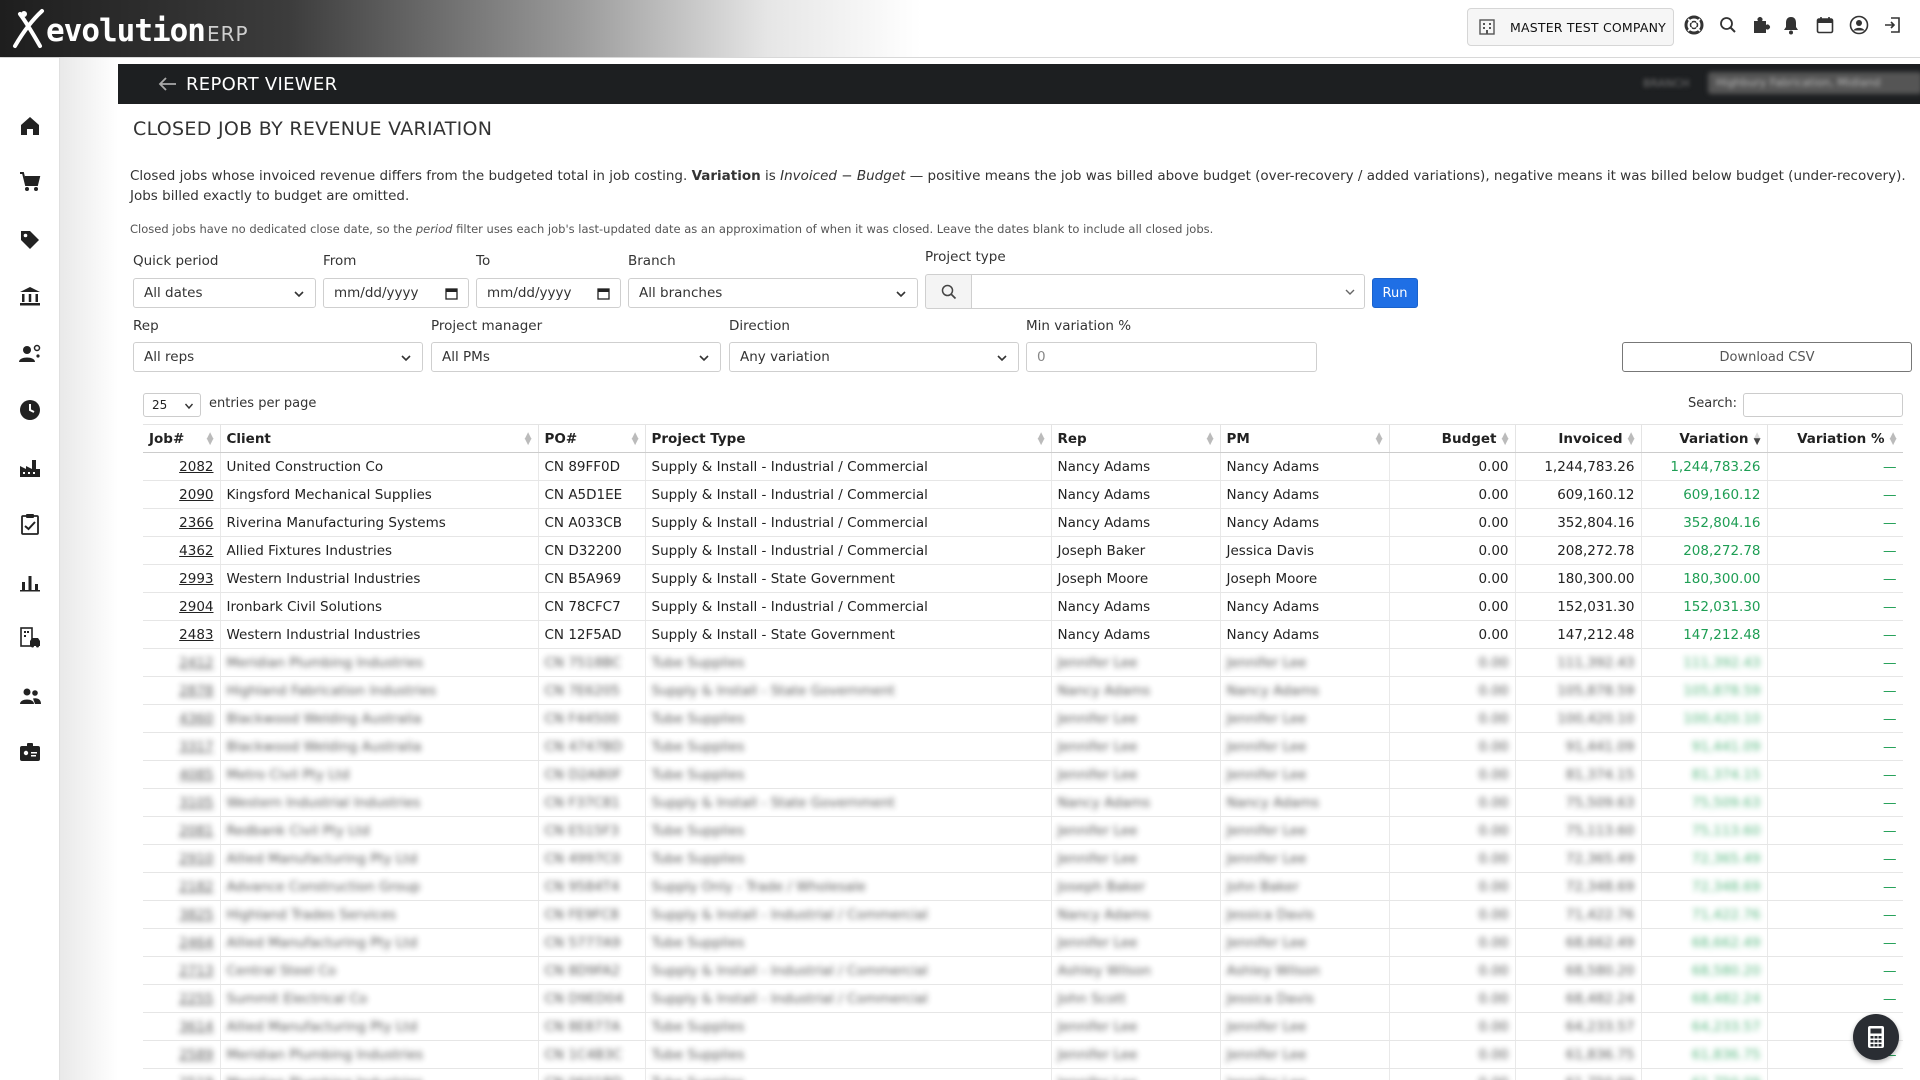 The height and width of the screenshot is (1080, 1920). I want to click on user-gear-icon, so click(30, 354).